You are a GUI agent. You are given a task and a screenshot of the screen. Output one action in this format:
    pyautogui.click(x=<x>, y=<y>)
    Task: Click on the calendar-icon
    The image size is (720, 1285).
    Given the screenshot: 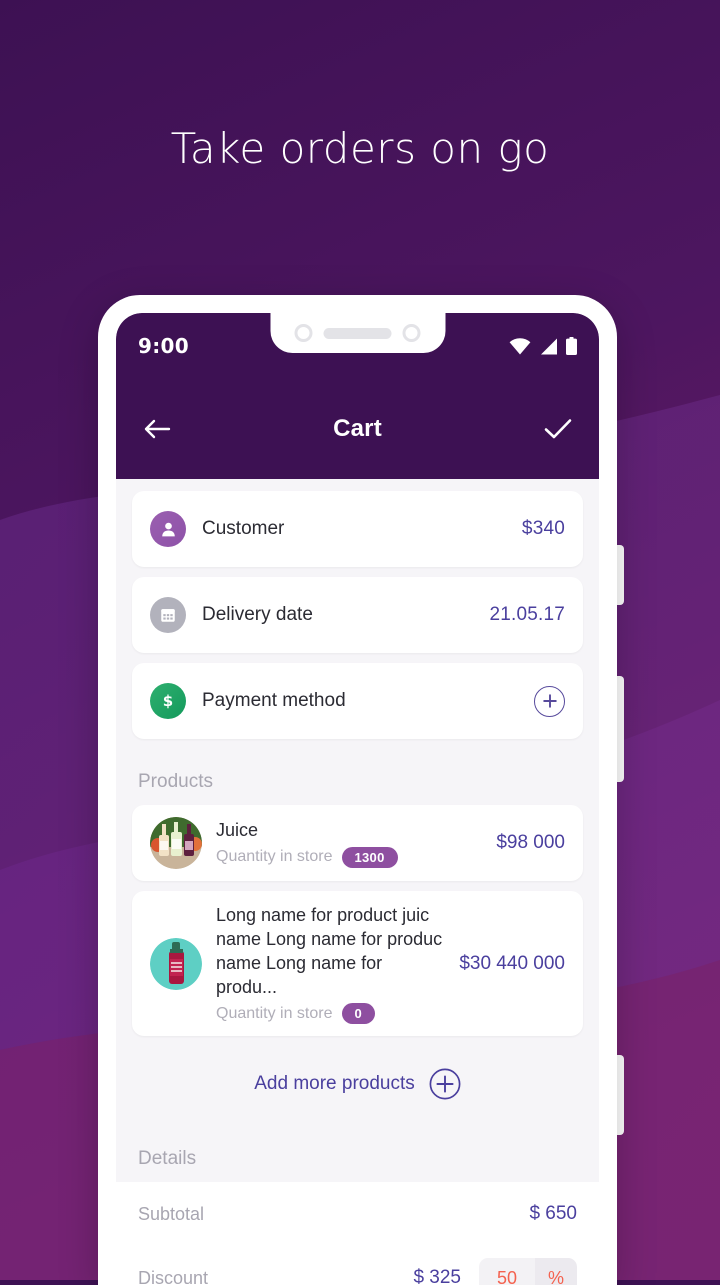 What is the action you would take?
    pyautogui.click(x=168, y=615)
    